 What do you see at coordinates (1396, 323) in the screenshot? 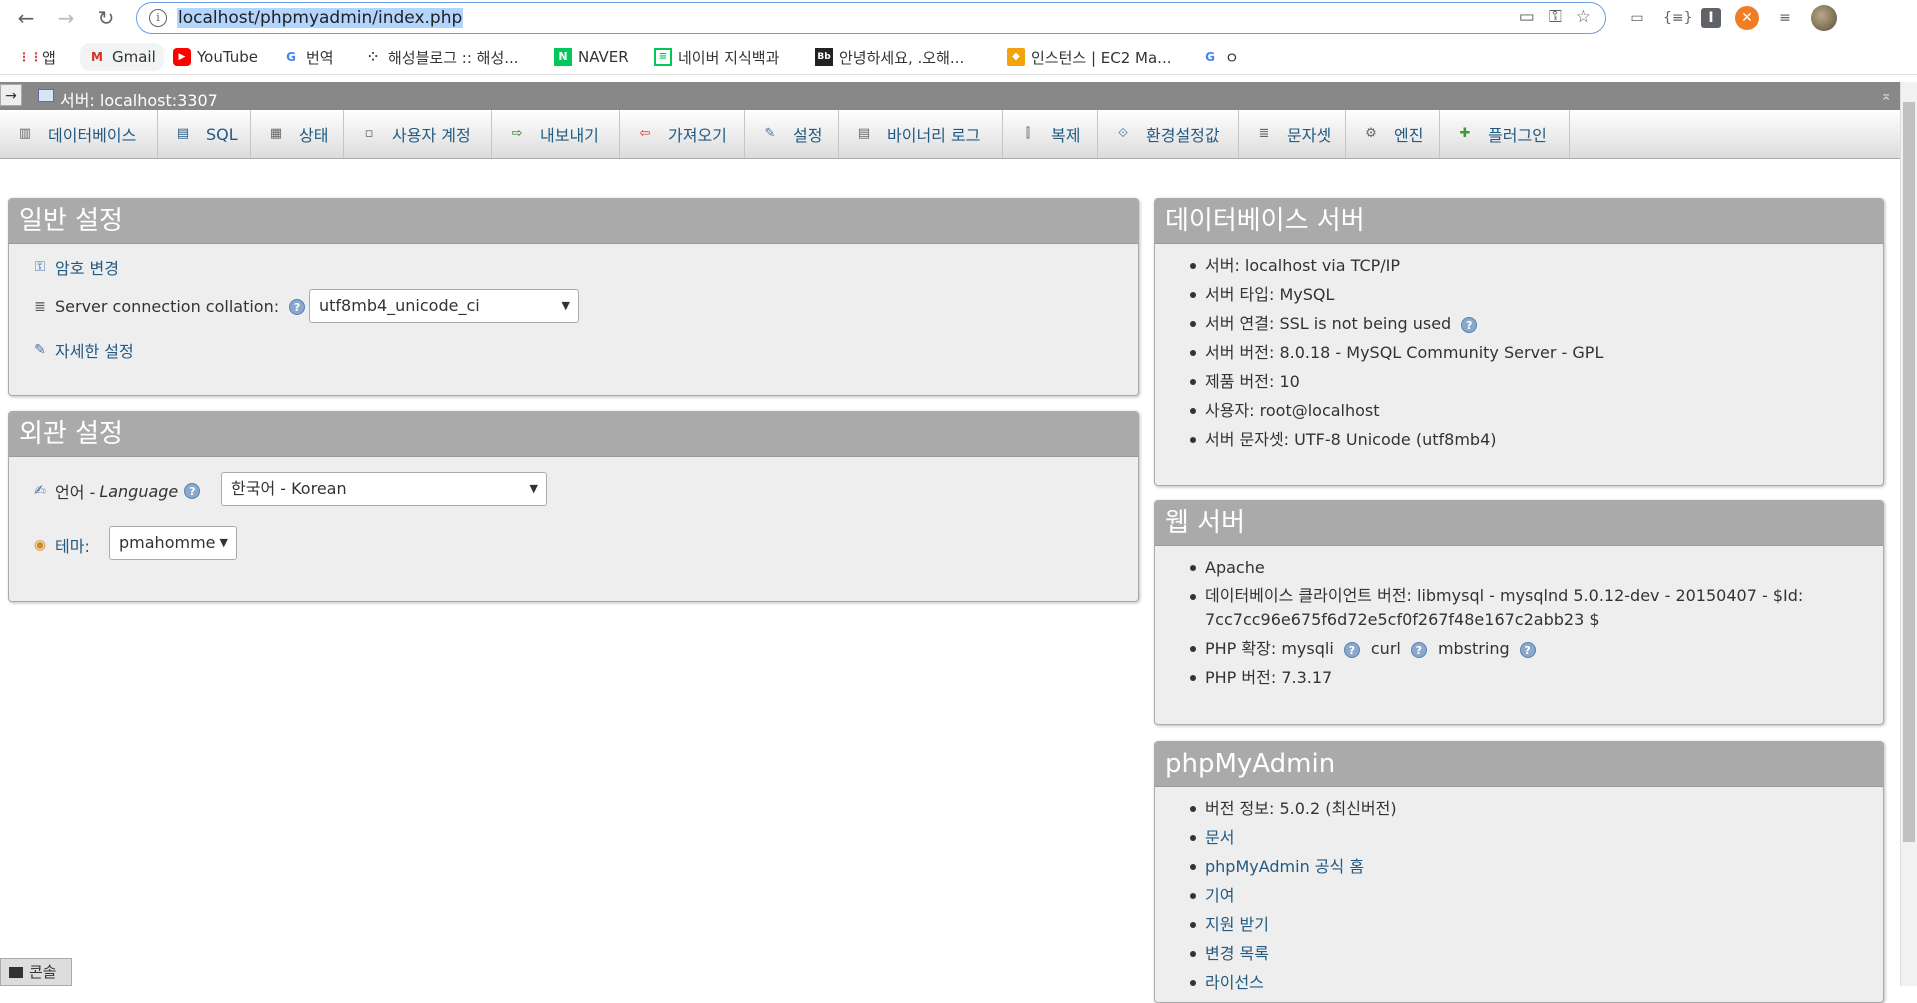
I see `list-item: 서버 연결: SSL is not being used?` at bounding box center [1396, 323].